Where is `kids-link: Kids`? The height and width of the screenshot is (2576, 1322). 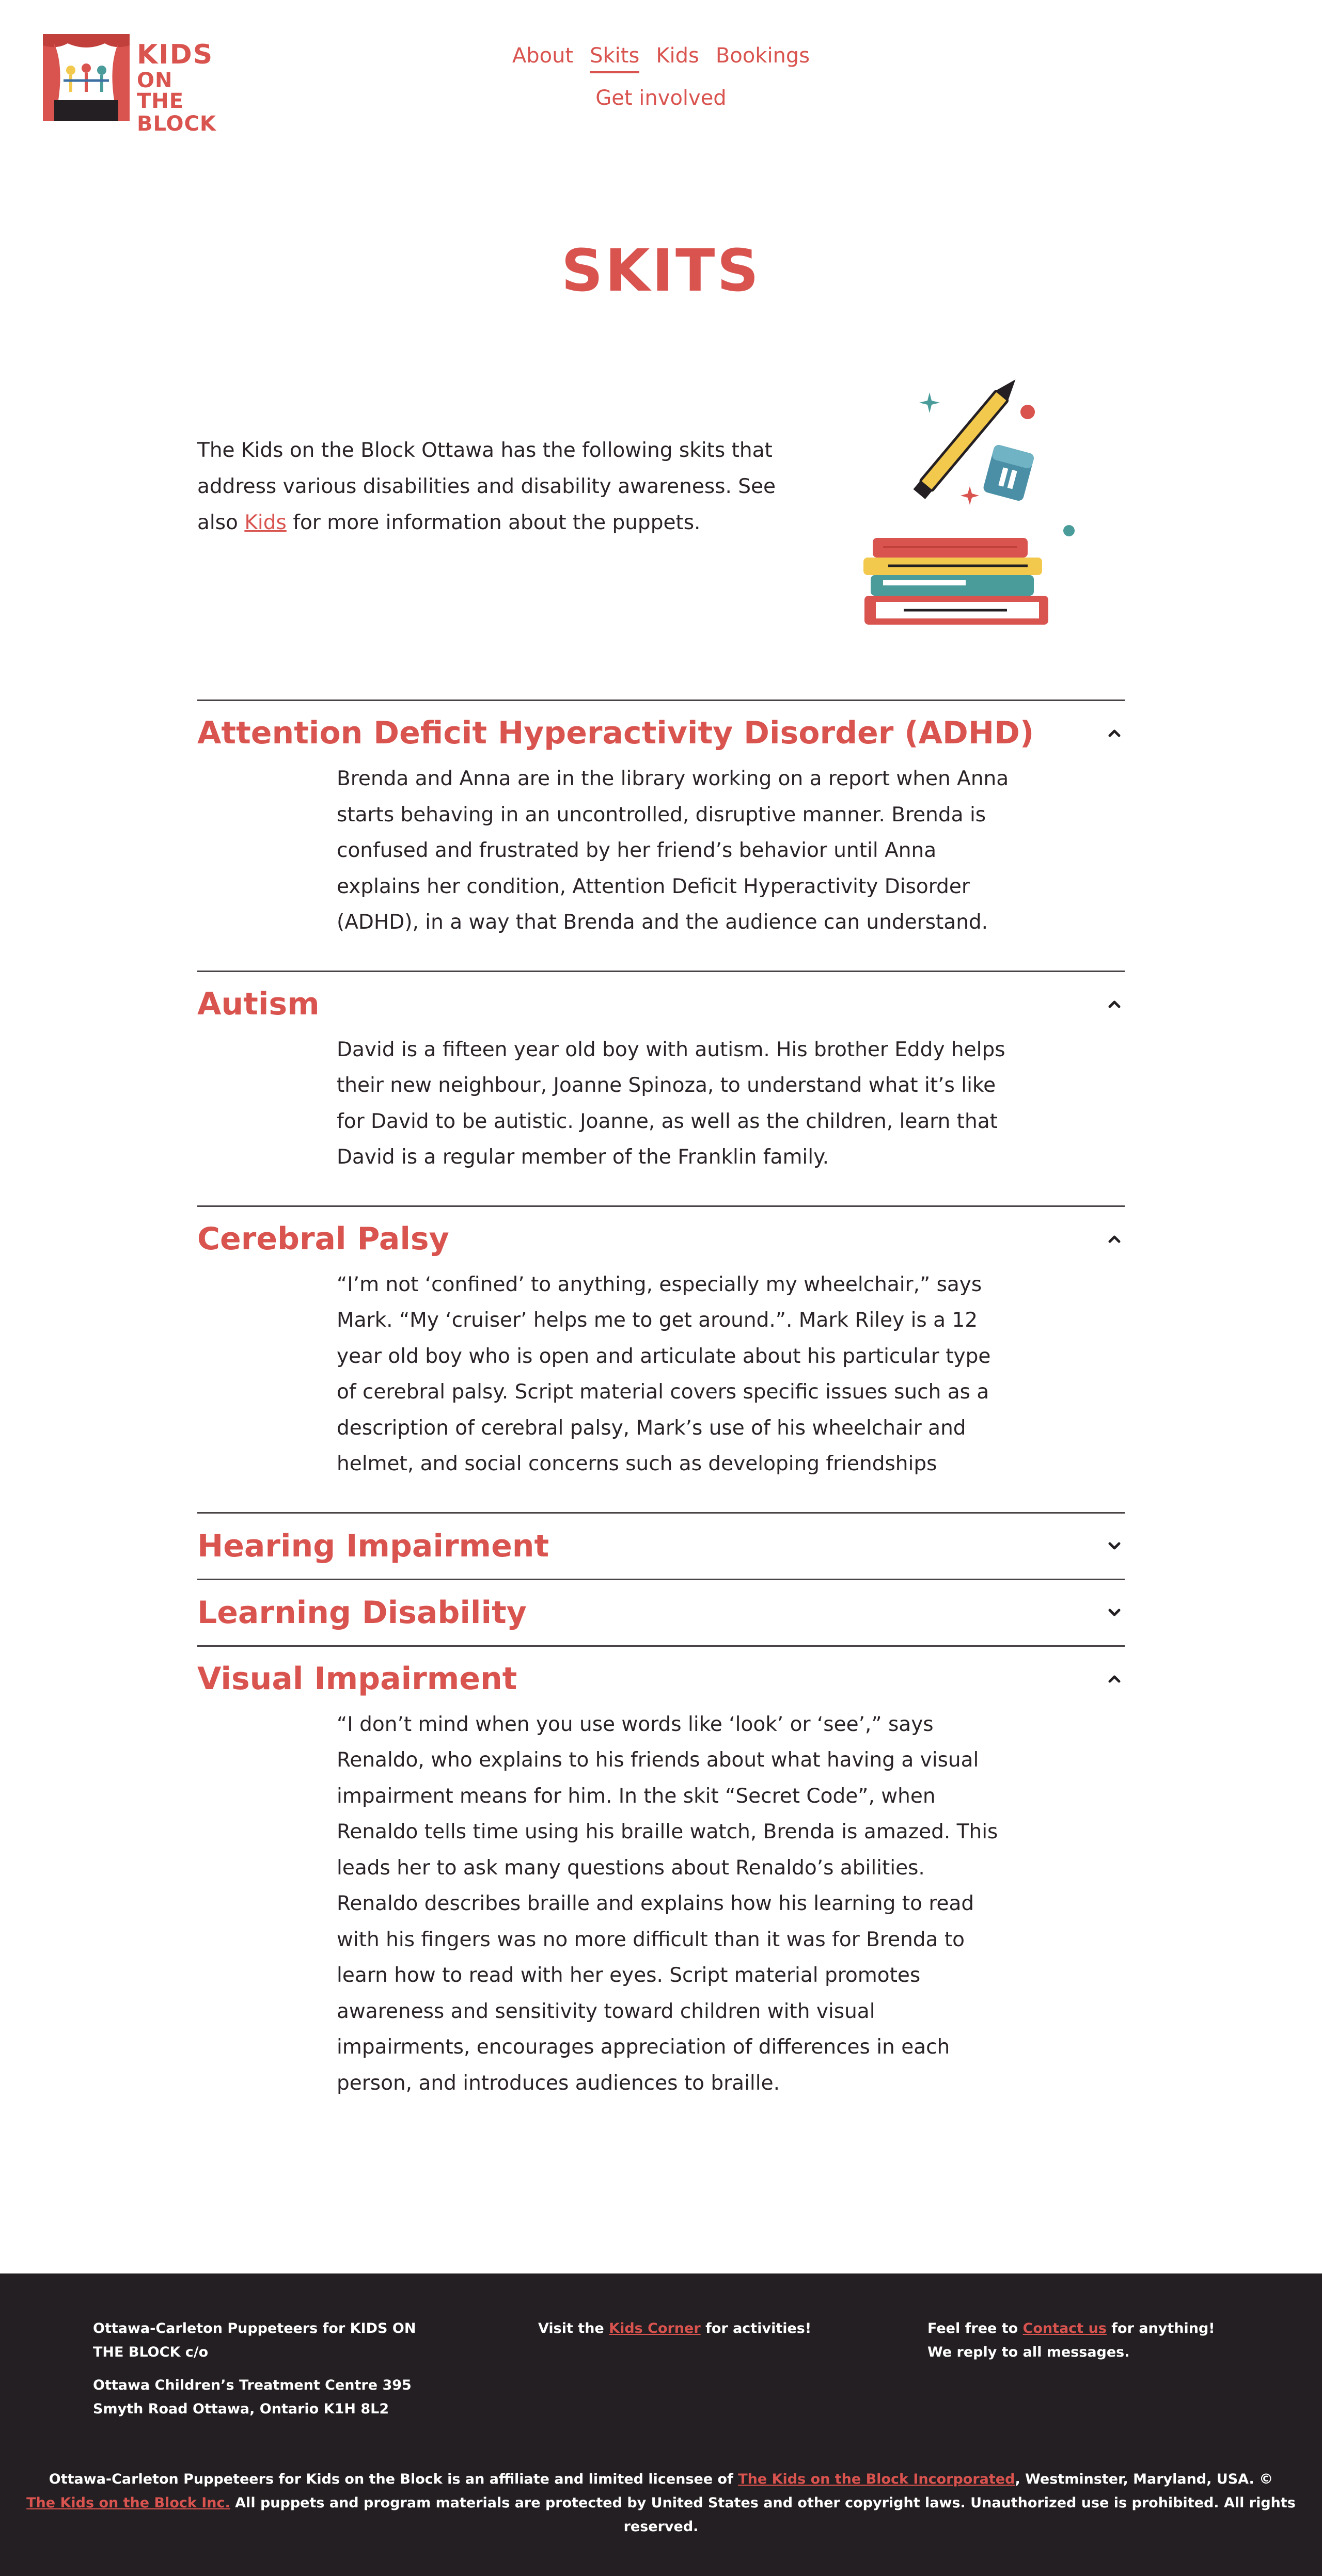
kids-link: Kids is located at coordinates (265, 522).